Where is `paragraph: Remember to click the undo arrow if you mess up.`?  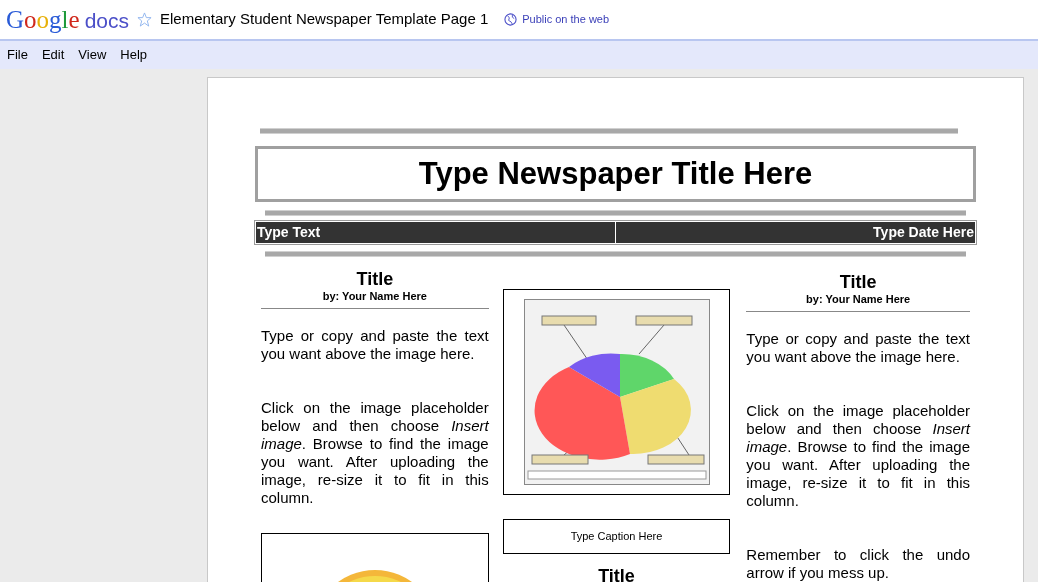 paragraph: Remember to click the undo arrow if you mess up. is located at coordinates (858, 564).